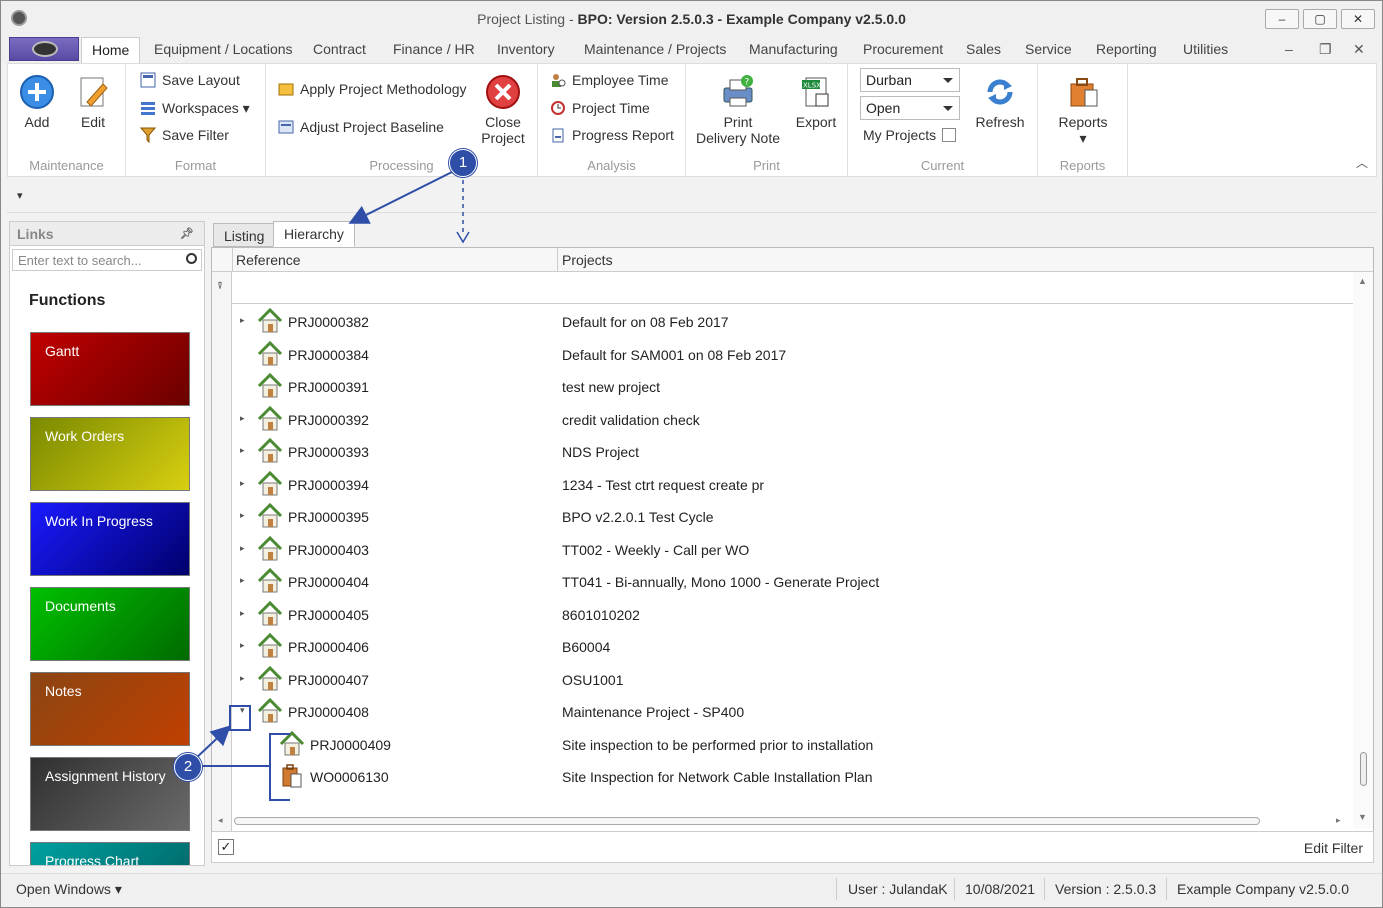  Describe the element at coordinates (110, 624) in the screenshot. I see `function-tile: Documents` at that location.